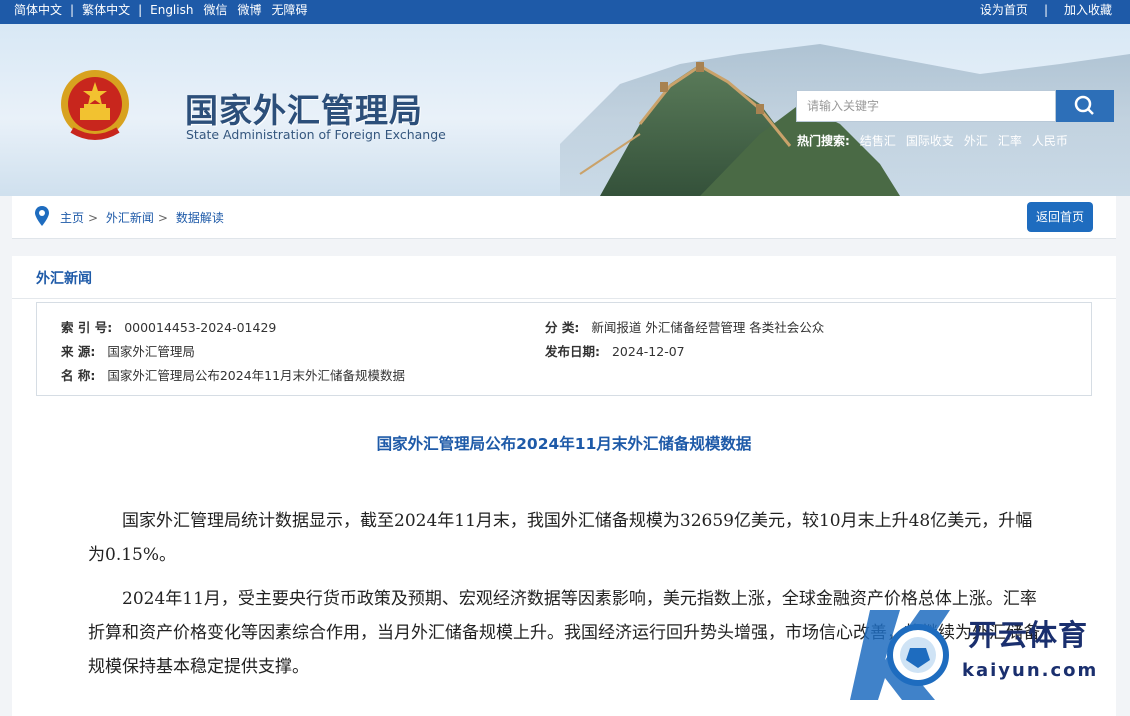 This screenshot has height=716, width=1130. Describe the element at coordinates (1004, 10) in the screenshot. I see `set-homepage-link: 设为首页` at that location.